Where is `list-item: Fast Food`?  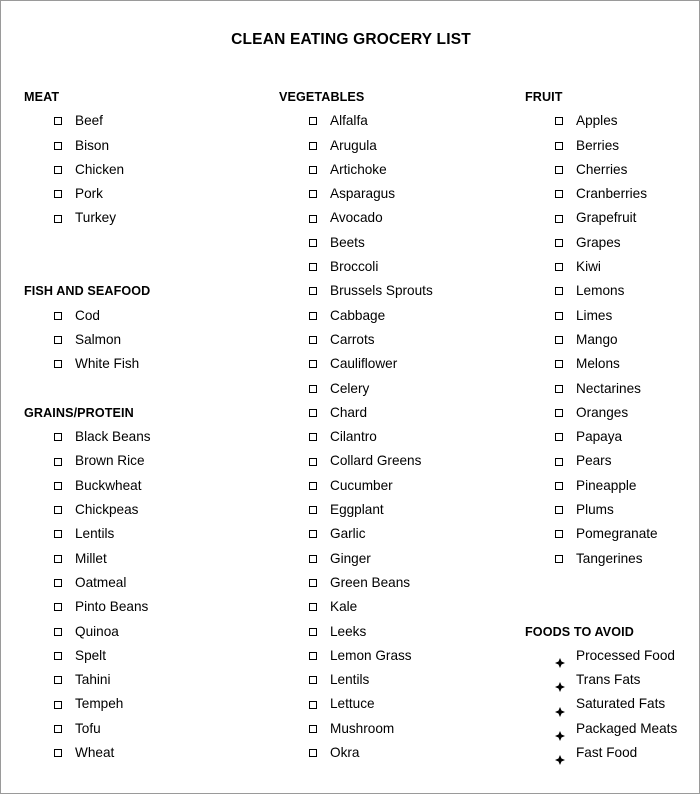 list-item: Fast Food is located at coordinates (612, 753).